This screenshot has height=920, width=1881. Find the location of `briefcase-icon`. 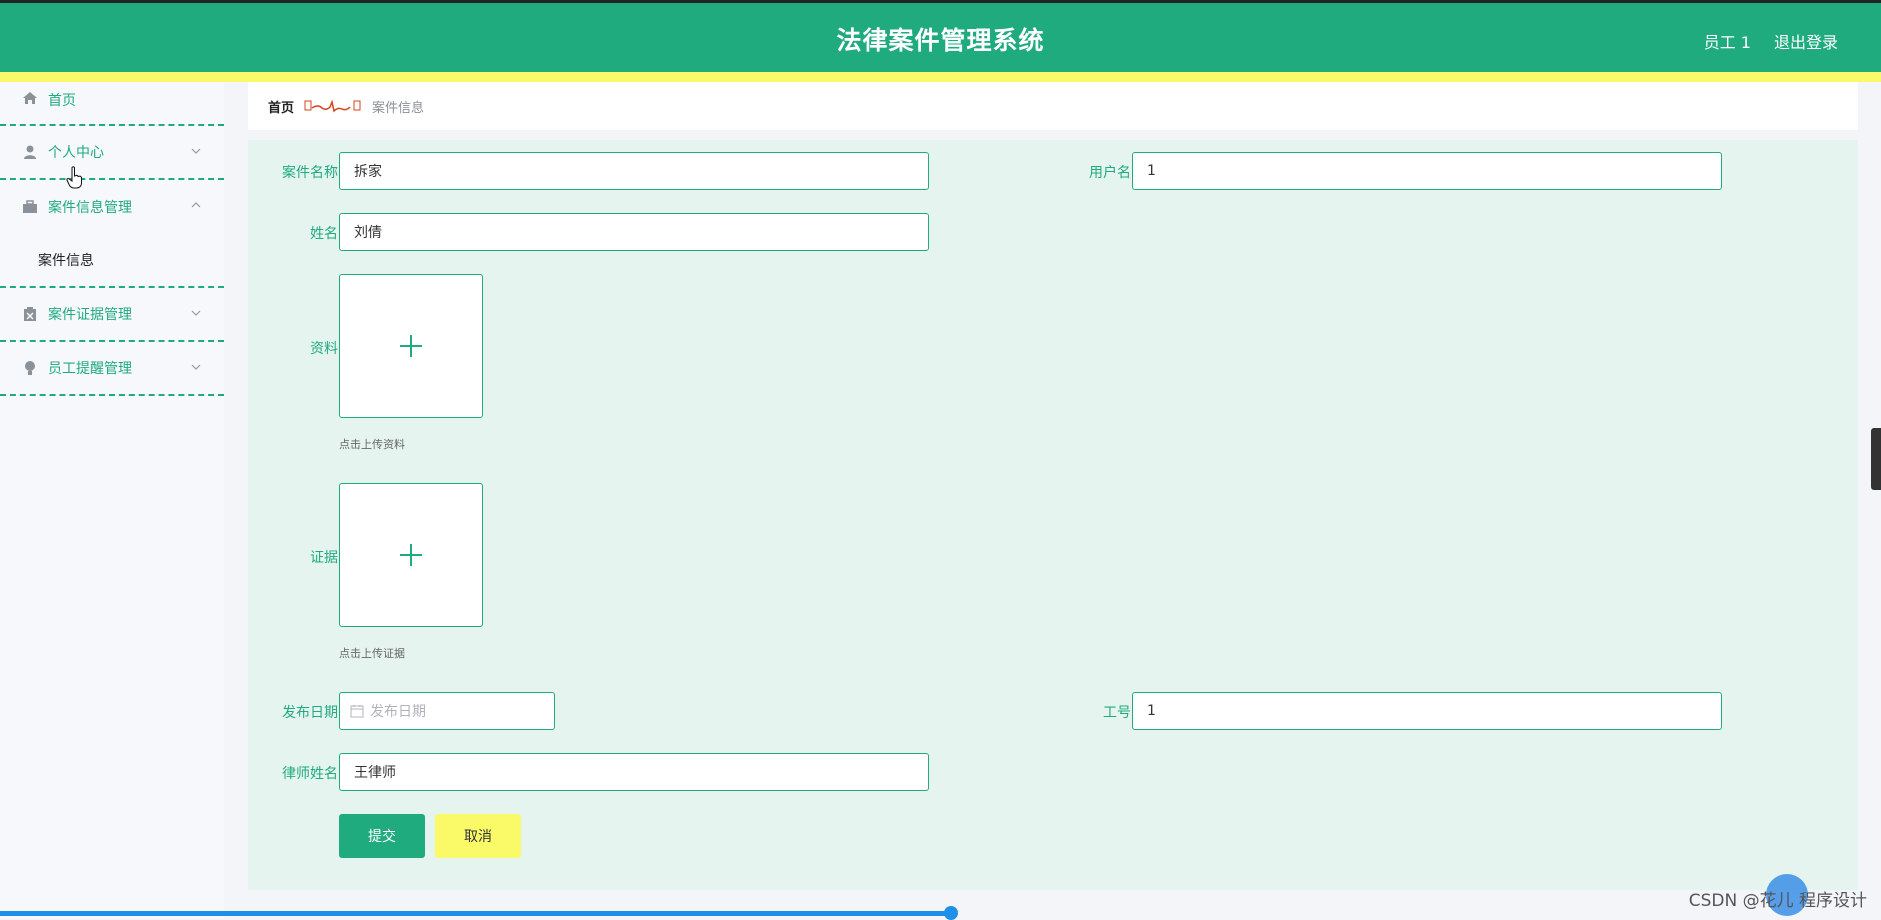

briefcase-icon is located at coordinates (30, 206).